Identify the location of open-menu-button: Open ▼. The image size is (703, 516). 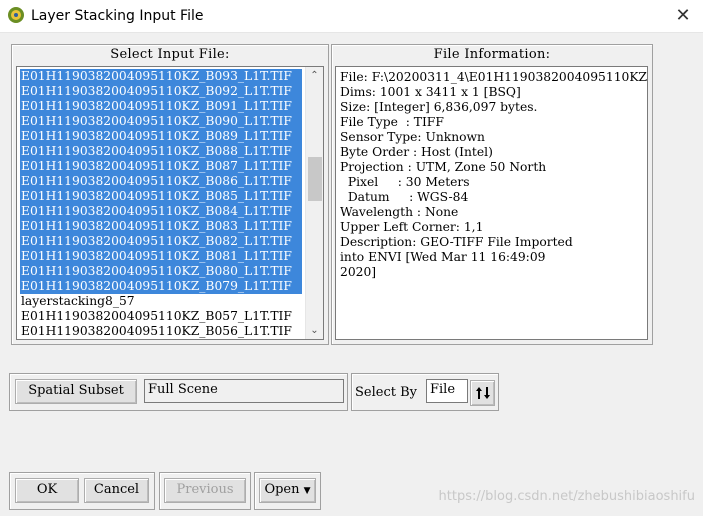
(287, 490).